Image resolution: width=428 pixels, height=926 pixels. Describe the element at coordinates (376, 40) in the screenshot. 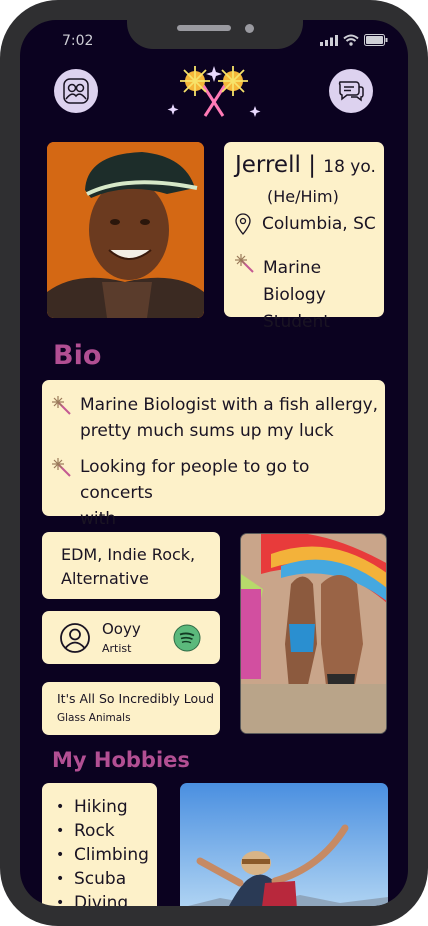

I see `battery-icon` at that location.